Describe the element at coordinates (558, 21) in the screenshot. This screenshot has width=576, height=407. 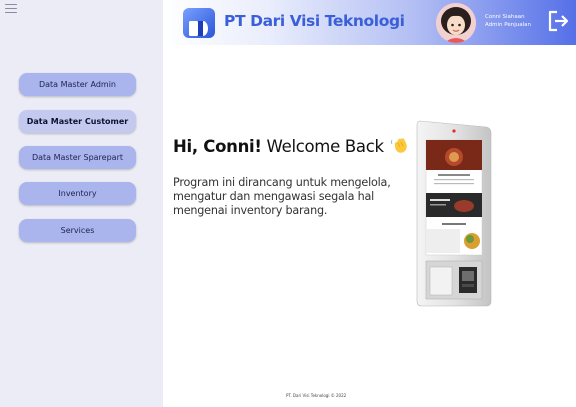
I see `logout-icon` at that location.